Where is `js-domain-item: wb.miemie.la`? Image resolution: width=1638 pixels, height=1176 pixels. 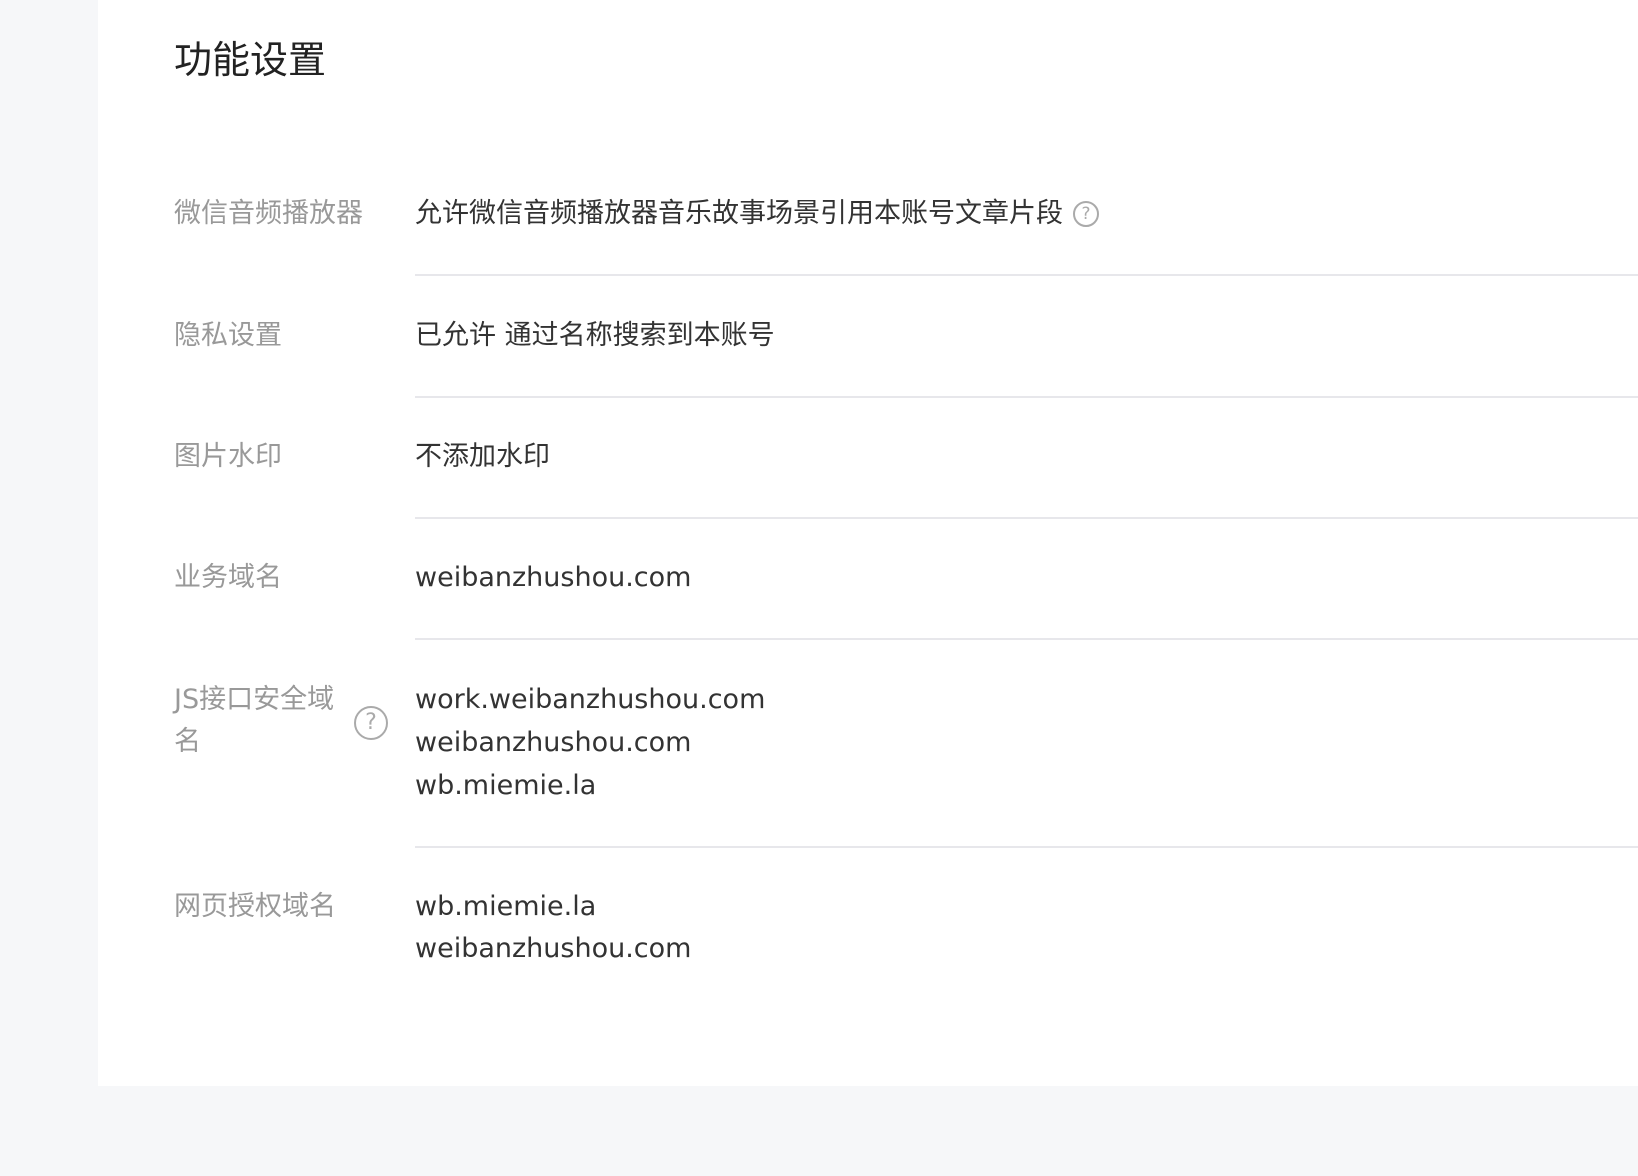 js-domain-item: wb.miemie.la is located at coordinates (506, 785).